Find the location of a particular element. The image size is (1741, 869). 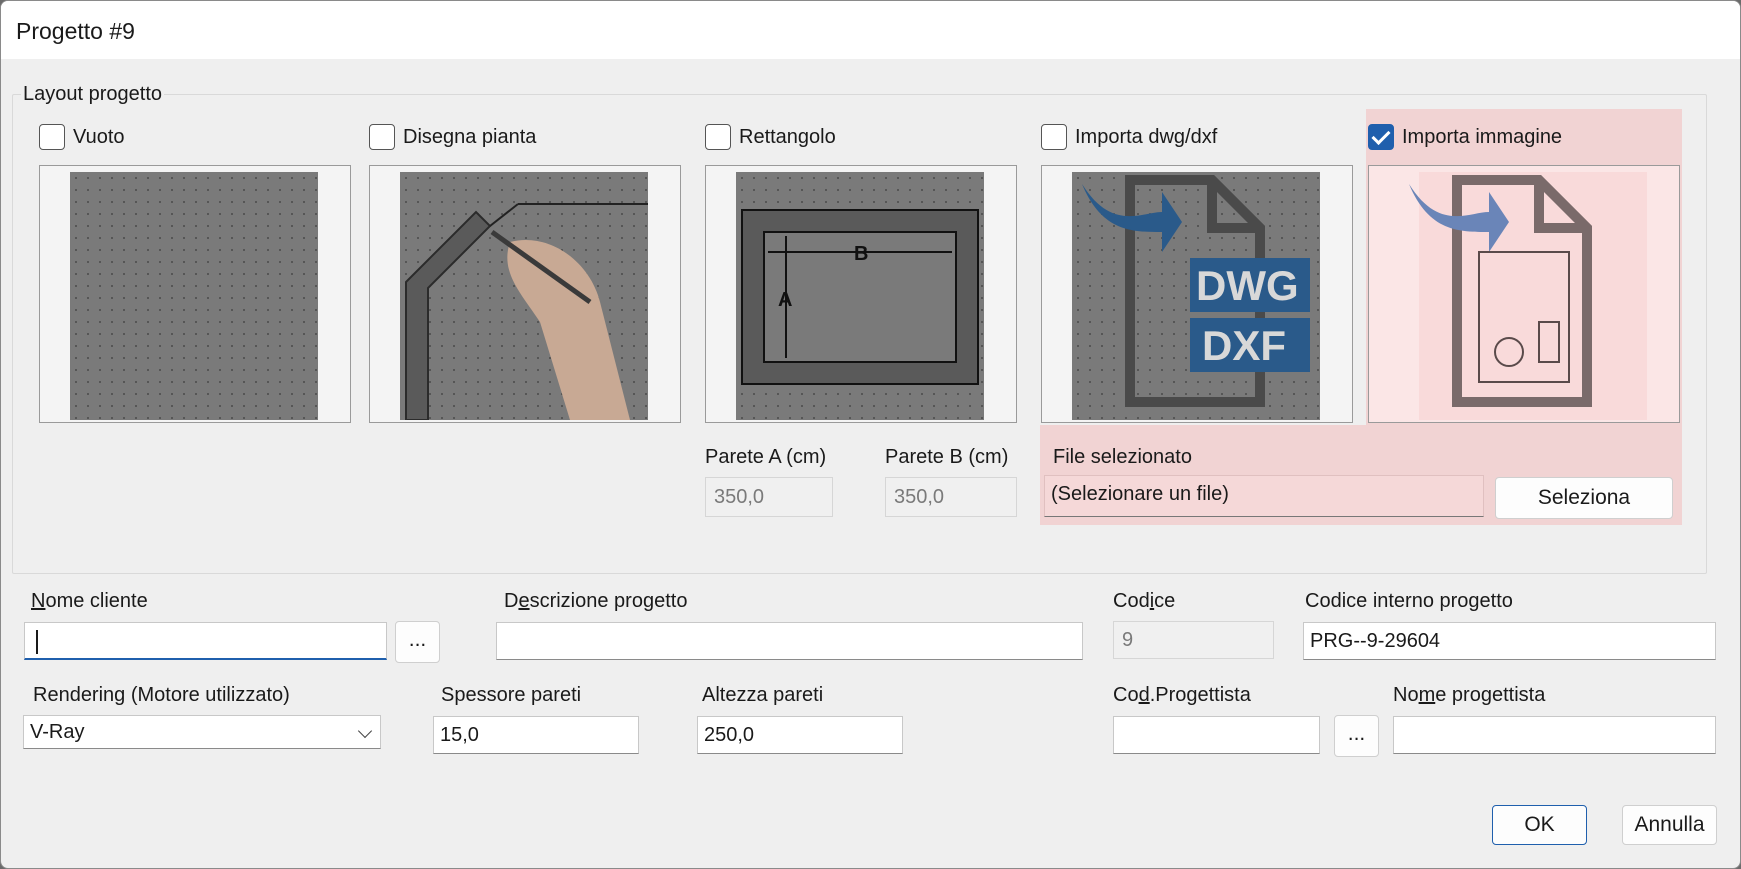

descrizione-label: Descrizione progetto is located at coordinates (596, 601).